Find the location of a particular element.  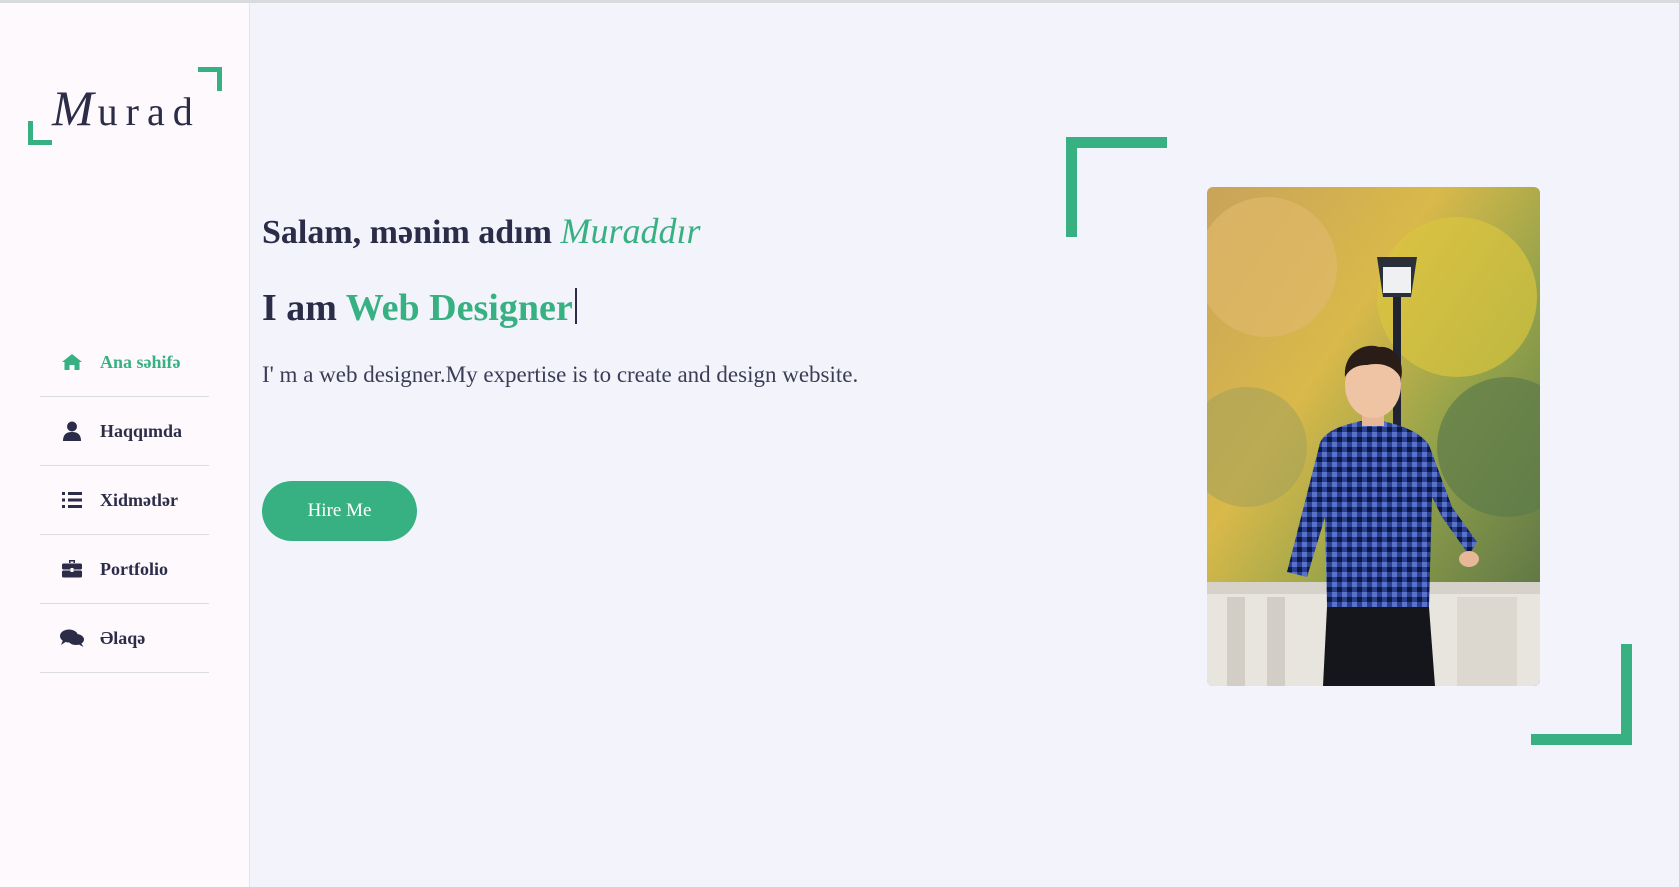

photo-frame-bottom-right is located at coordinates (1581, 694).